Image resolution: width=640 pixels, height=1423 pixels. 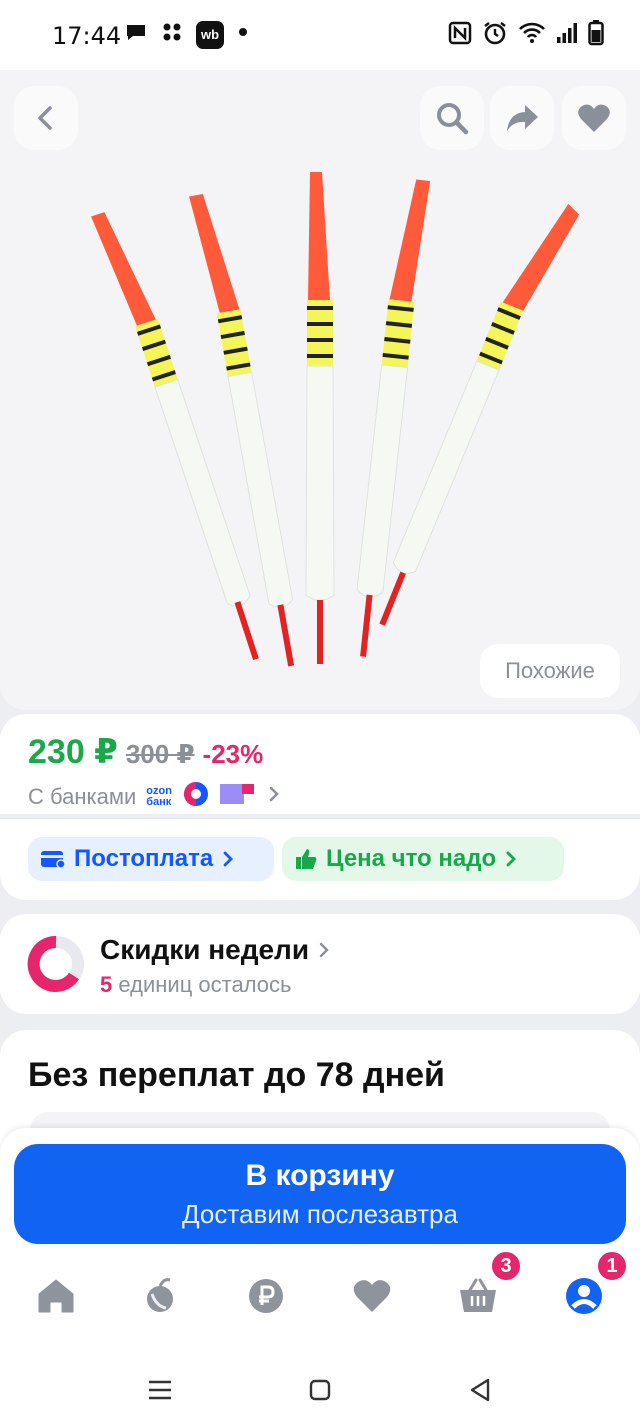 I want to click on ruble-icon, so click(x=266, y=1296).